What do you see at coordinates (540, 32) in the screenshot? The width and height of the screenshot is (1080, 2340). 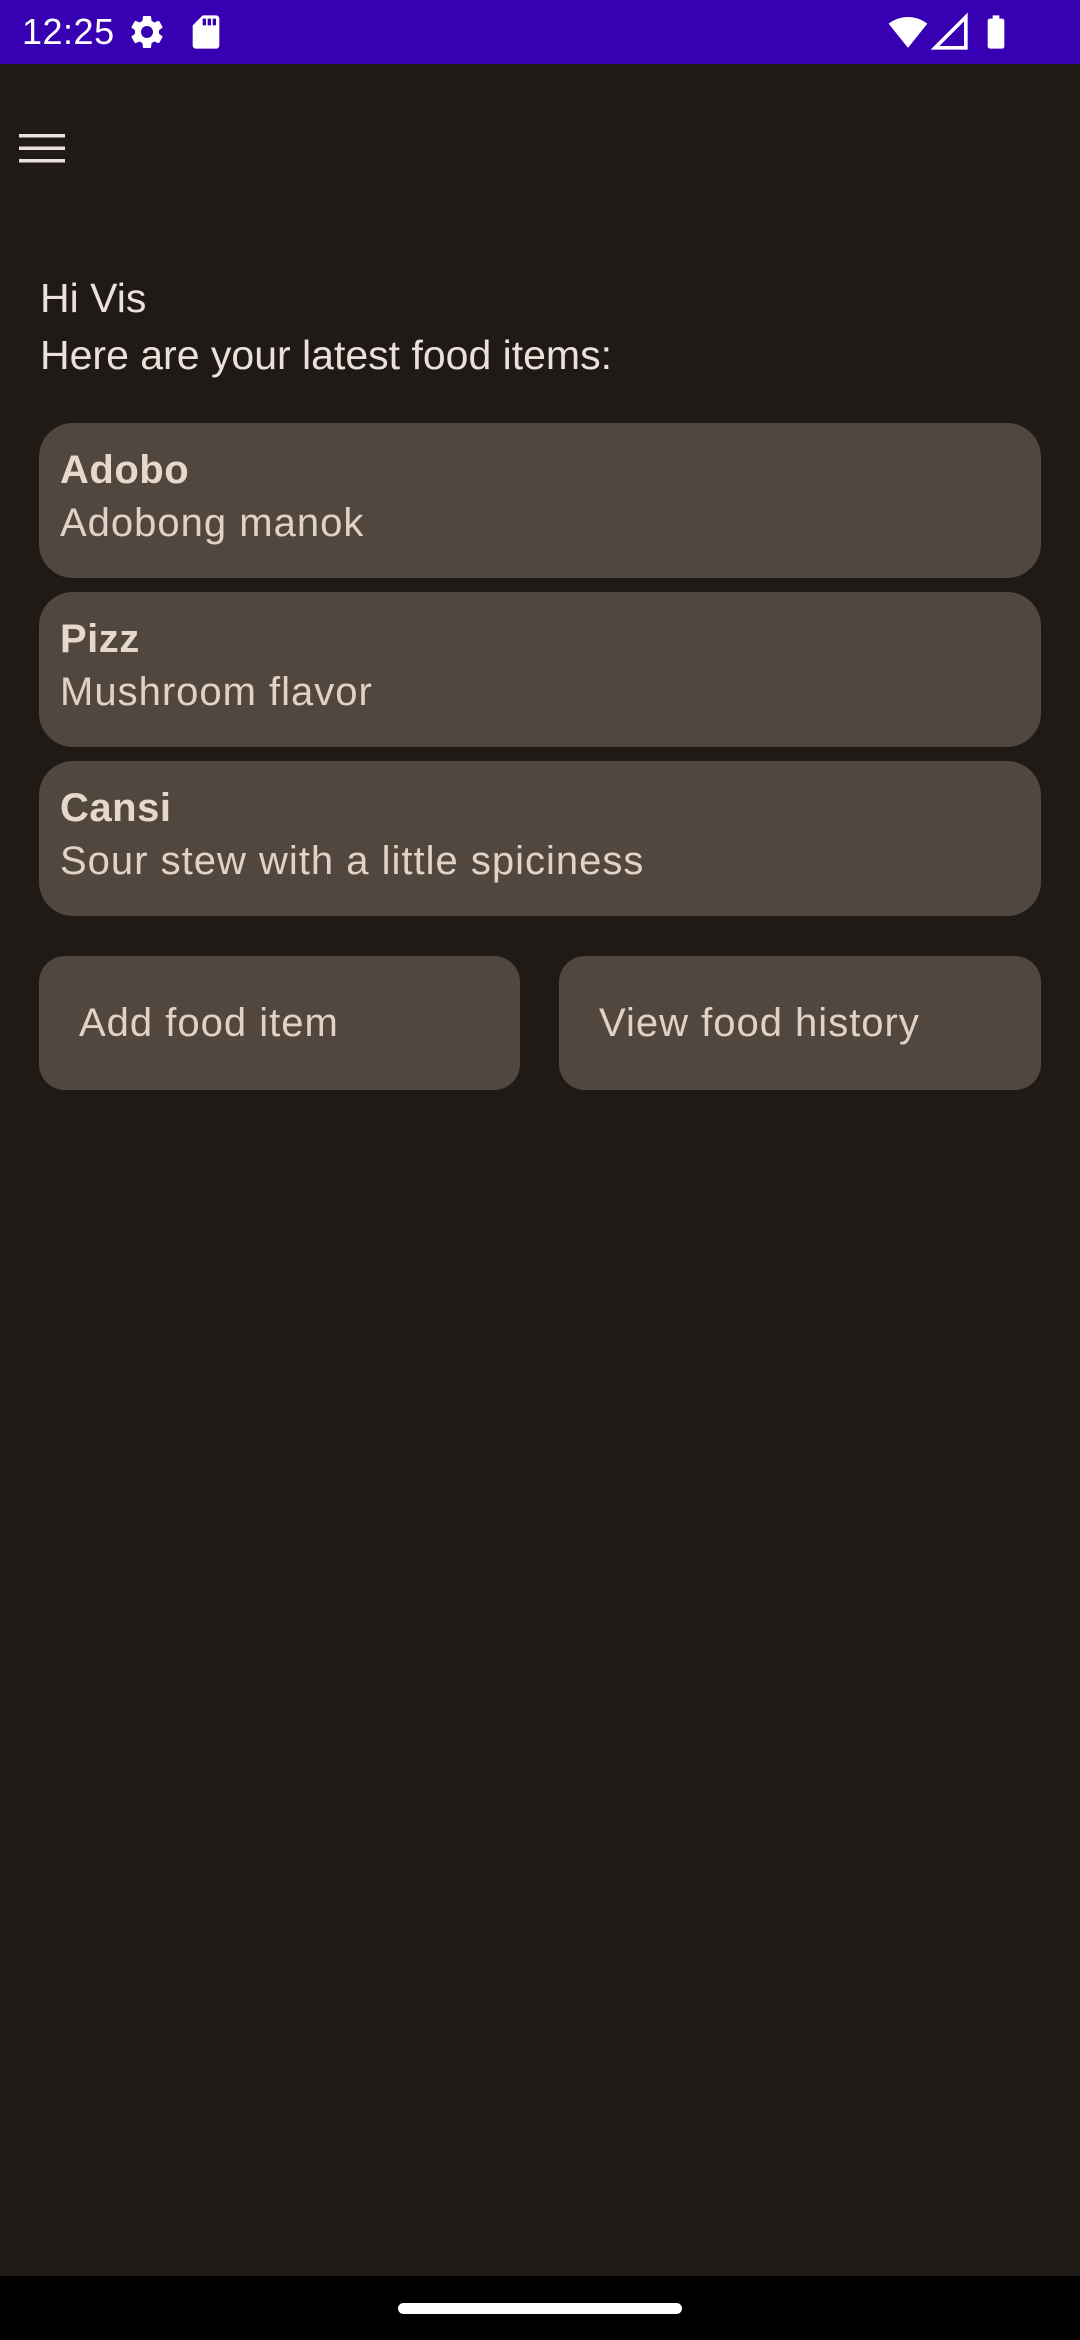 I see `status-bar: 12:25` at bounding box center [540, 32].